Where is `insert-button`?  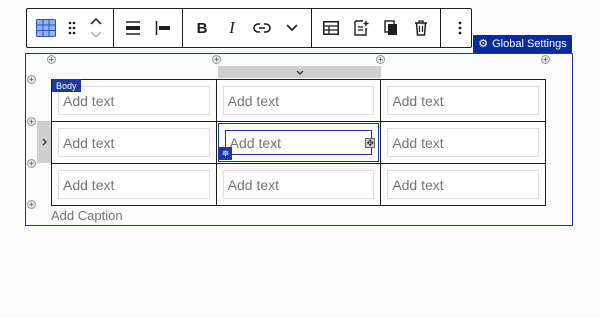
insert-button is located at coordinates (361, 28).